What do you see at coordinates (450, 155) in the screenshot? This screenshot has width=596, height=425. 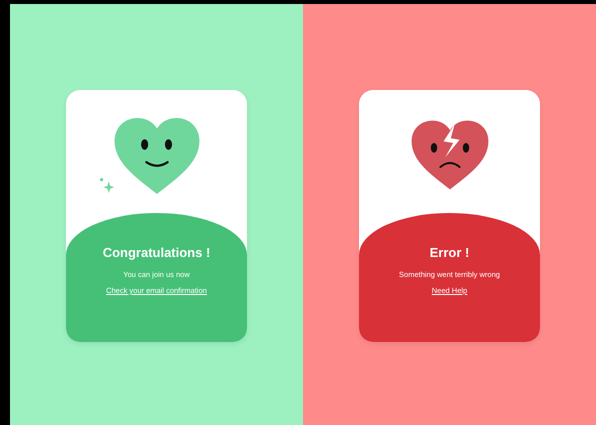 I see `broken-heart-icon` at bounding box center [450, 155].